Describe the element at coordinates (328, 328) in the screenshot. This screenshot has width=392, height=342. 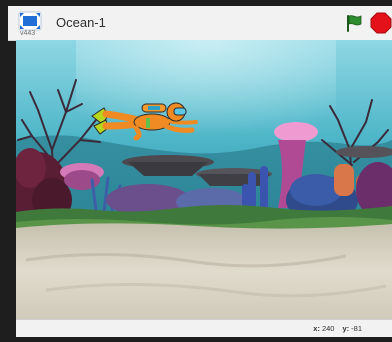
I see `x-value: 240` at that location.